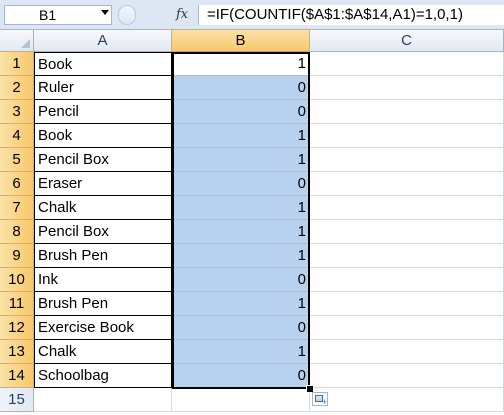 This screenshot has height=415, width=504. What do you see at coordinates (241, 41) in the screenshot?
I see `column-header-b: B` at bounding box center [241, 41].